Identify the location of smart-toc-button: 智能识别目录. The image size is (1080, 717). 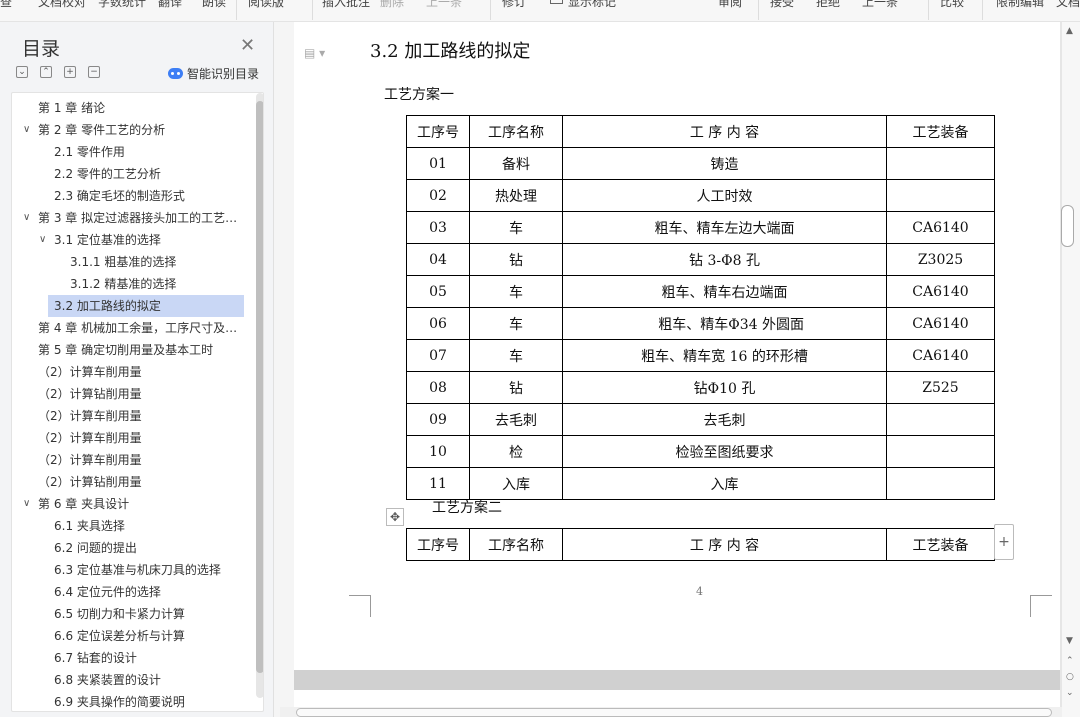
(213, 73).